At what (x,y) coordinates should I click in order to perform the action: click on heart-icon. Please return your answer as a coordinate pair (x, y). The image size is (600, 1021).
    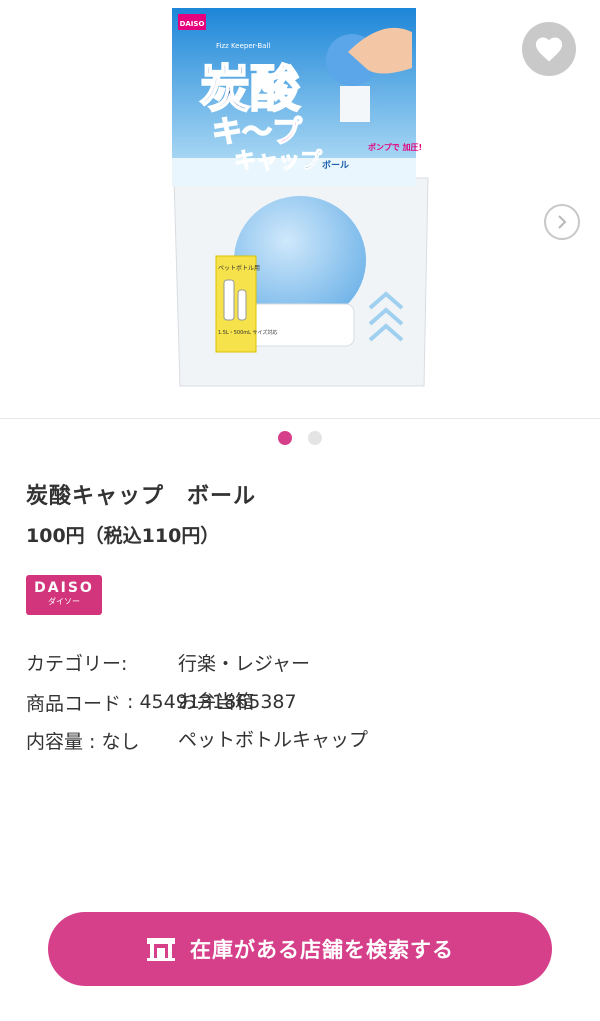
    Looking at the image, I should click on (549, 49).